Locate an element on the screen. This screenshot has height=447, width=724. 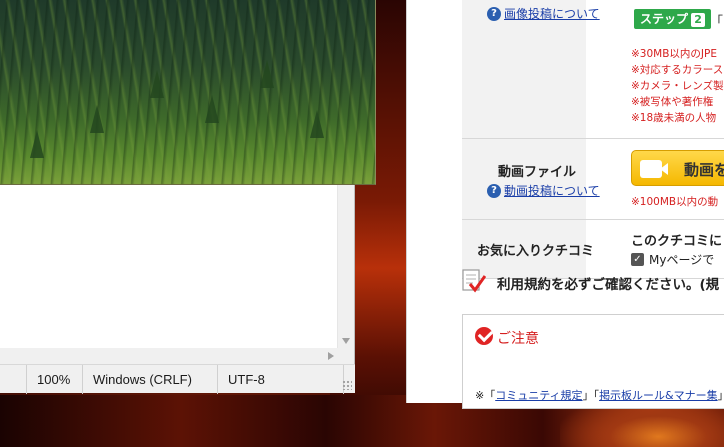
image-note: ※被写体や著作権 is located at coordinates (672, 102).